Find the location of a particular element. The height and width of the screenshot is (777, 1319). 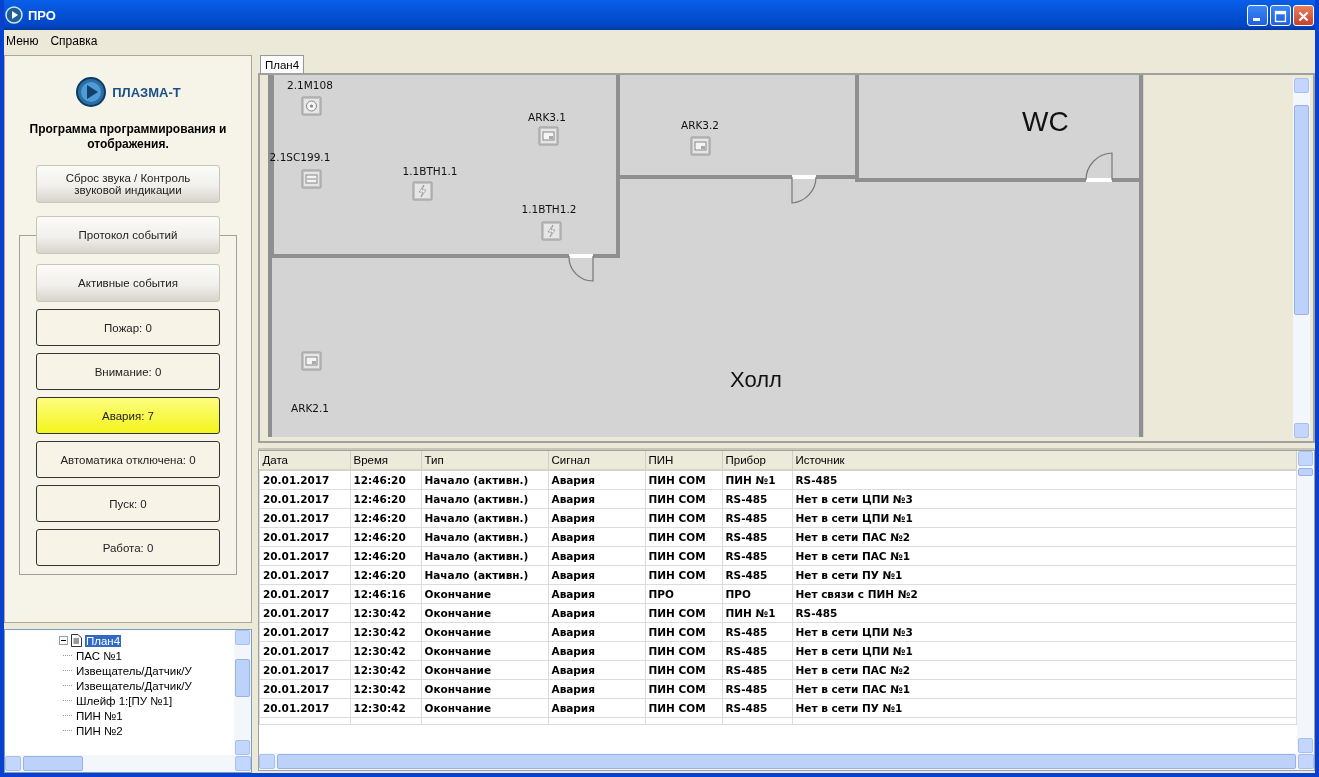

counter-button: Автоматика отключена: 0 is located at coordinates (128, 459).